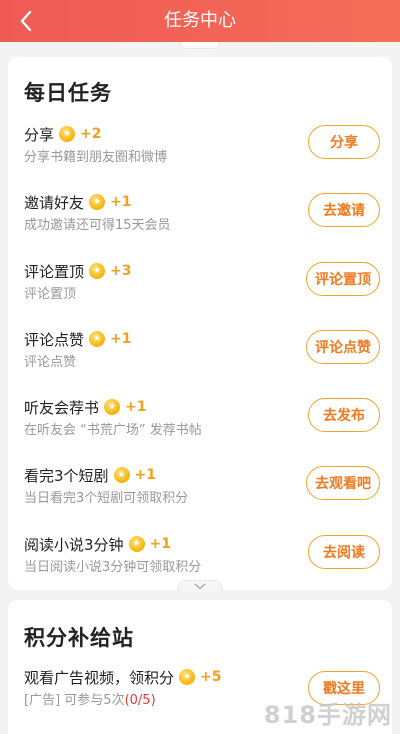 The width and height of the screenshot is (400, 734). Describe the element at coordinates (200, 557) in the screenshot. I see `task-item-read-novel: 阅读小说3分钟 ★ +1 当日阅读小说3分钟可领取积分 去阅读` at that location.